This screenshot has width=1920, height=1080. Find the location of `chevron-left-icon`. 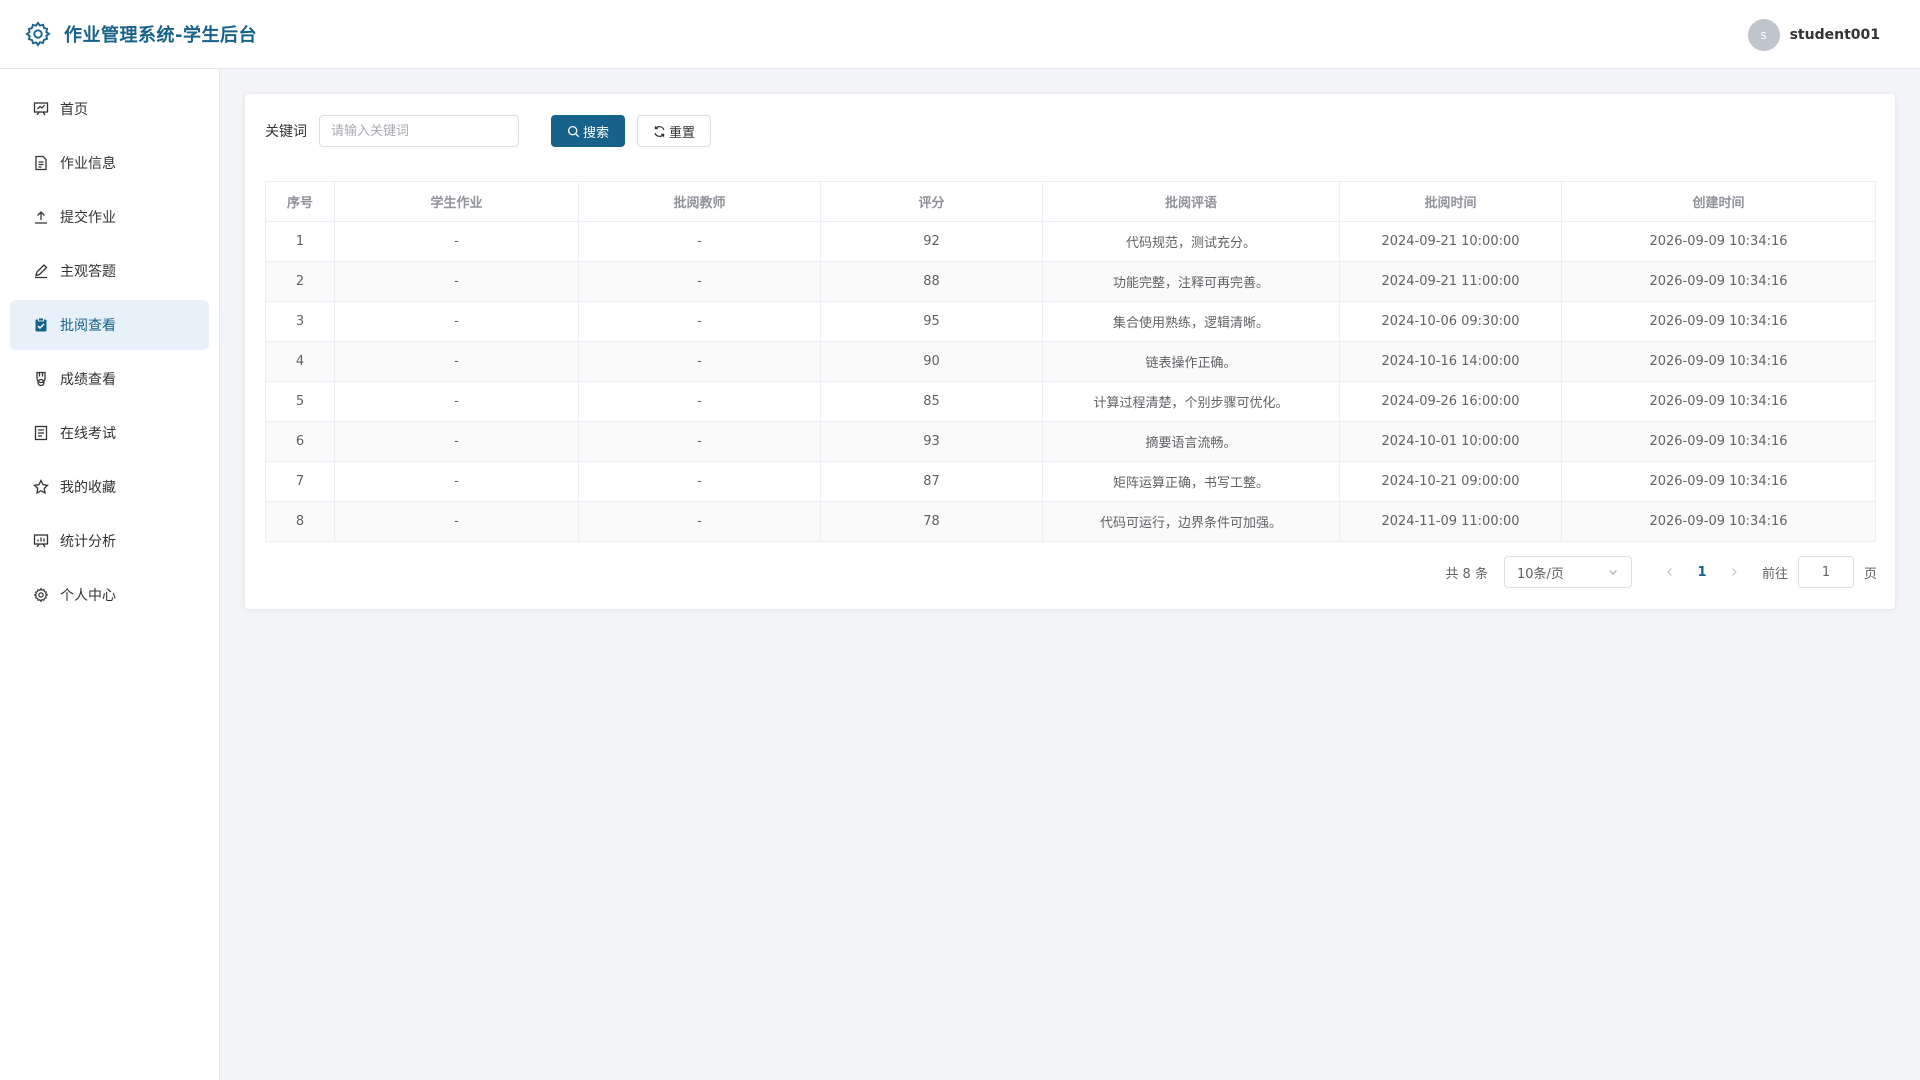

chevron-left-icon is located at coordinates (1669, 572).